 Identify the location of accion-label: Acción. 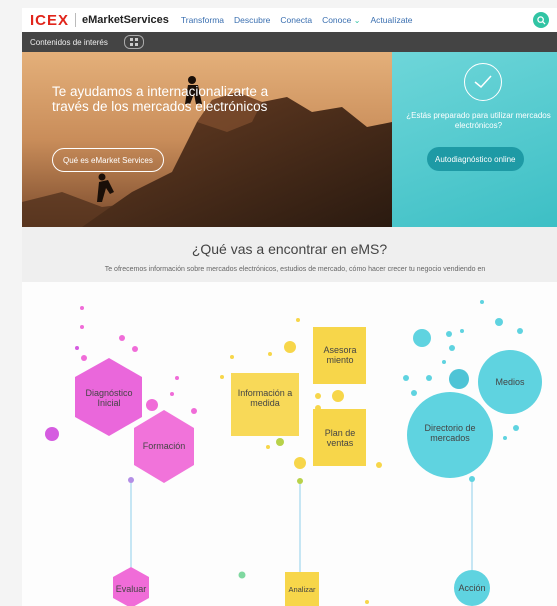
(472, 588).